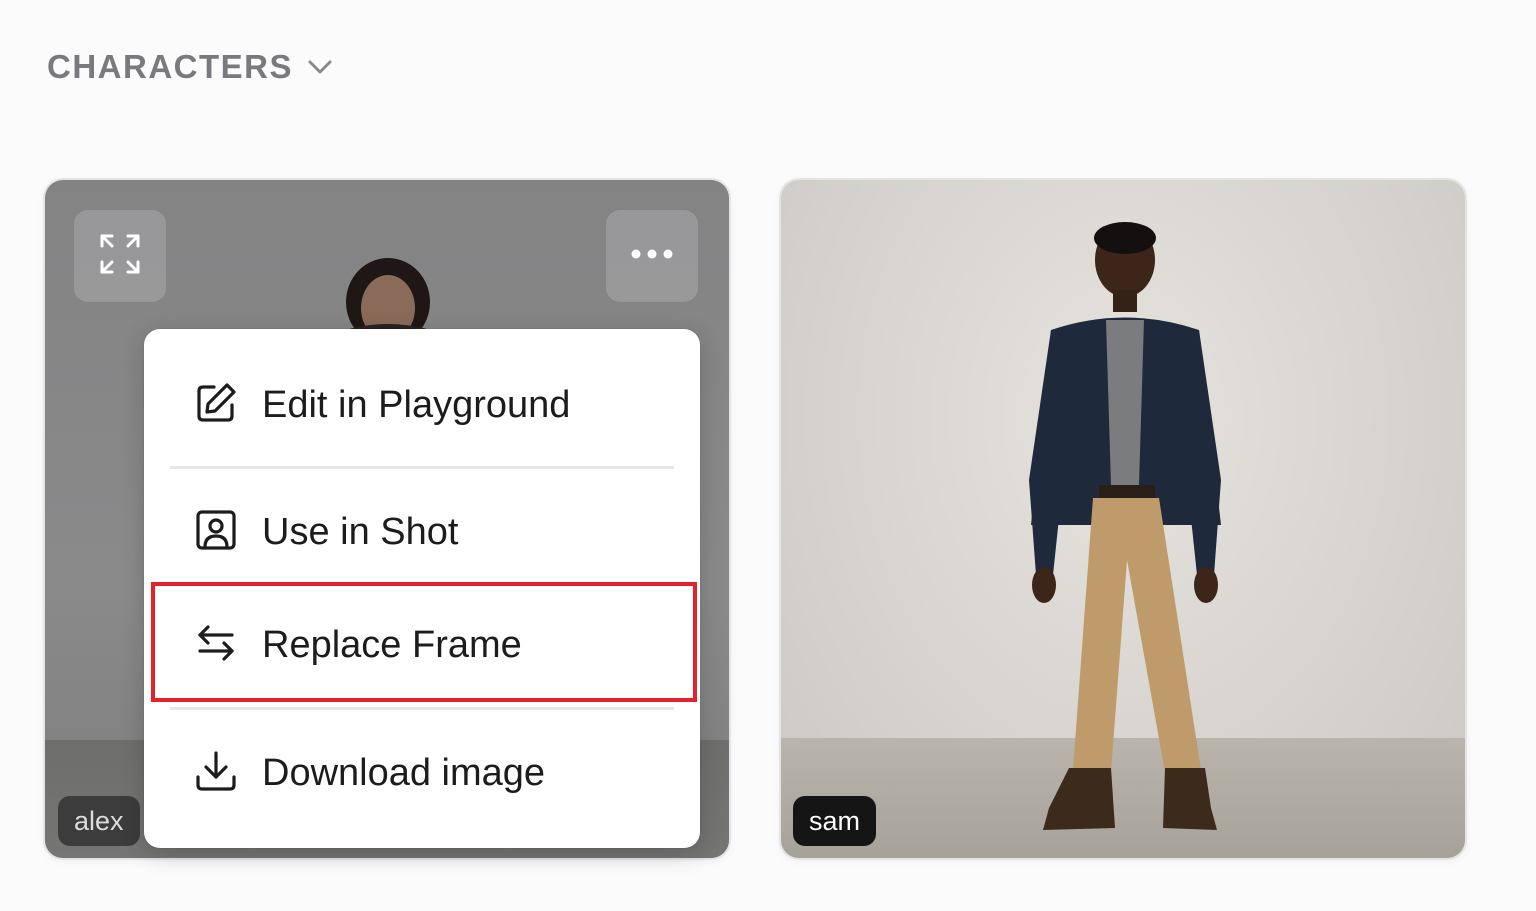 This screenshot has width=1536, height=911. Describe the element at coordinates (320, 67) in the screenshot. I see `chevron-down-icon` at that location.